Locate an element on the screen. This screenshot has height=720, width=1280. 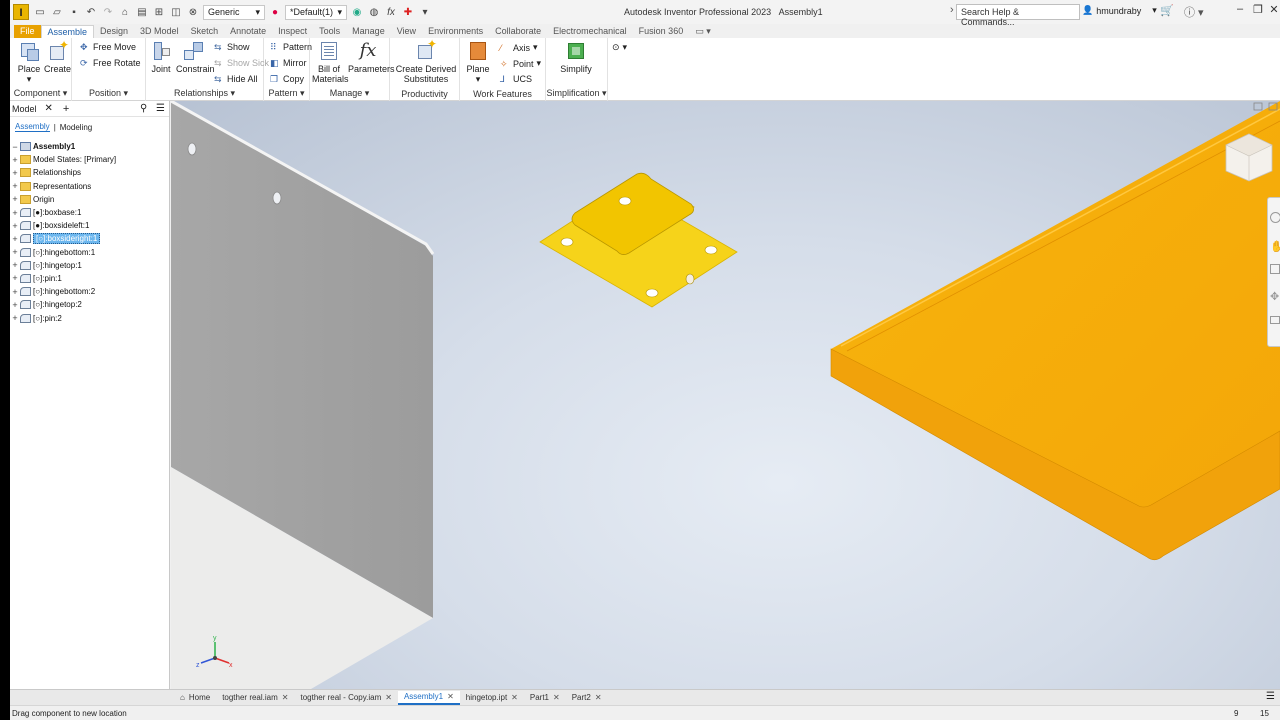
tab-electromechanical: Electromechanical is located at coordinates (590, 31).